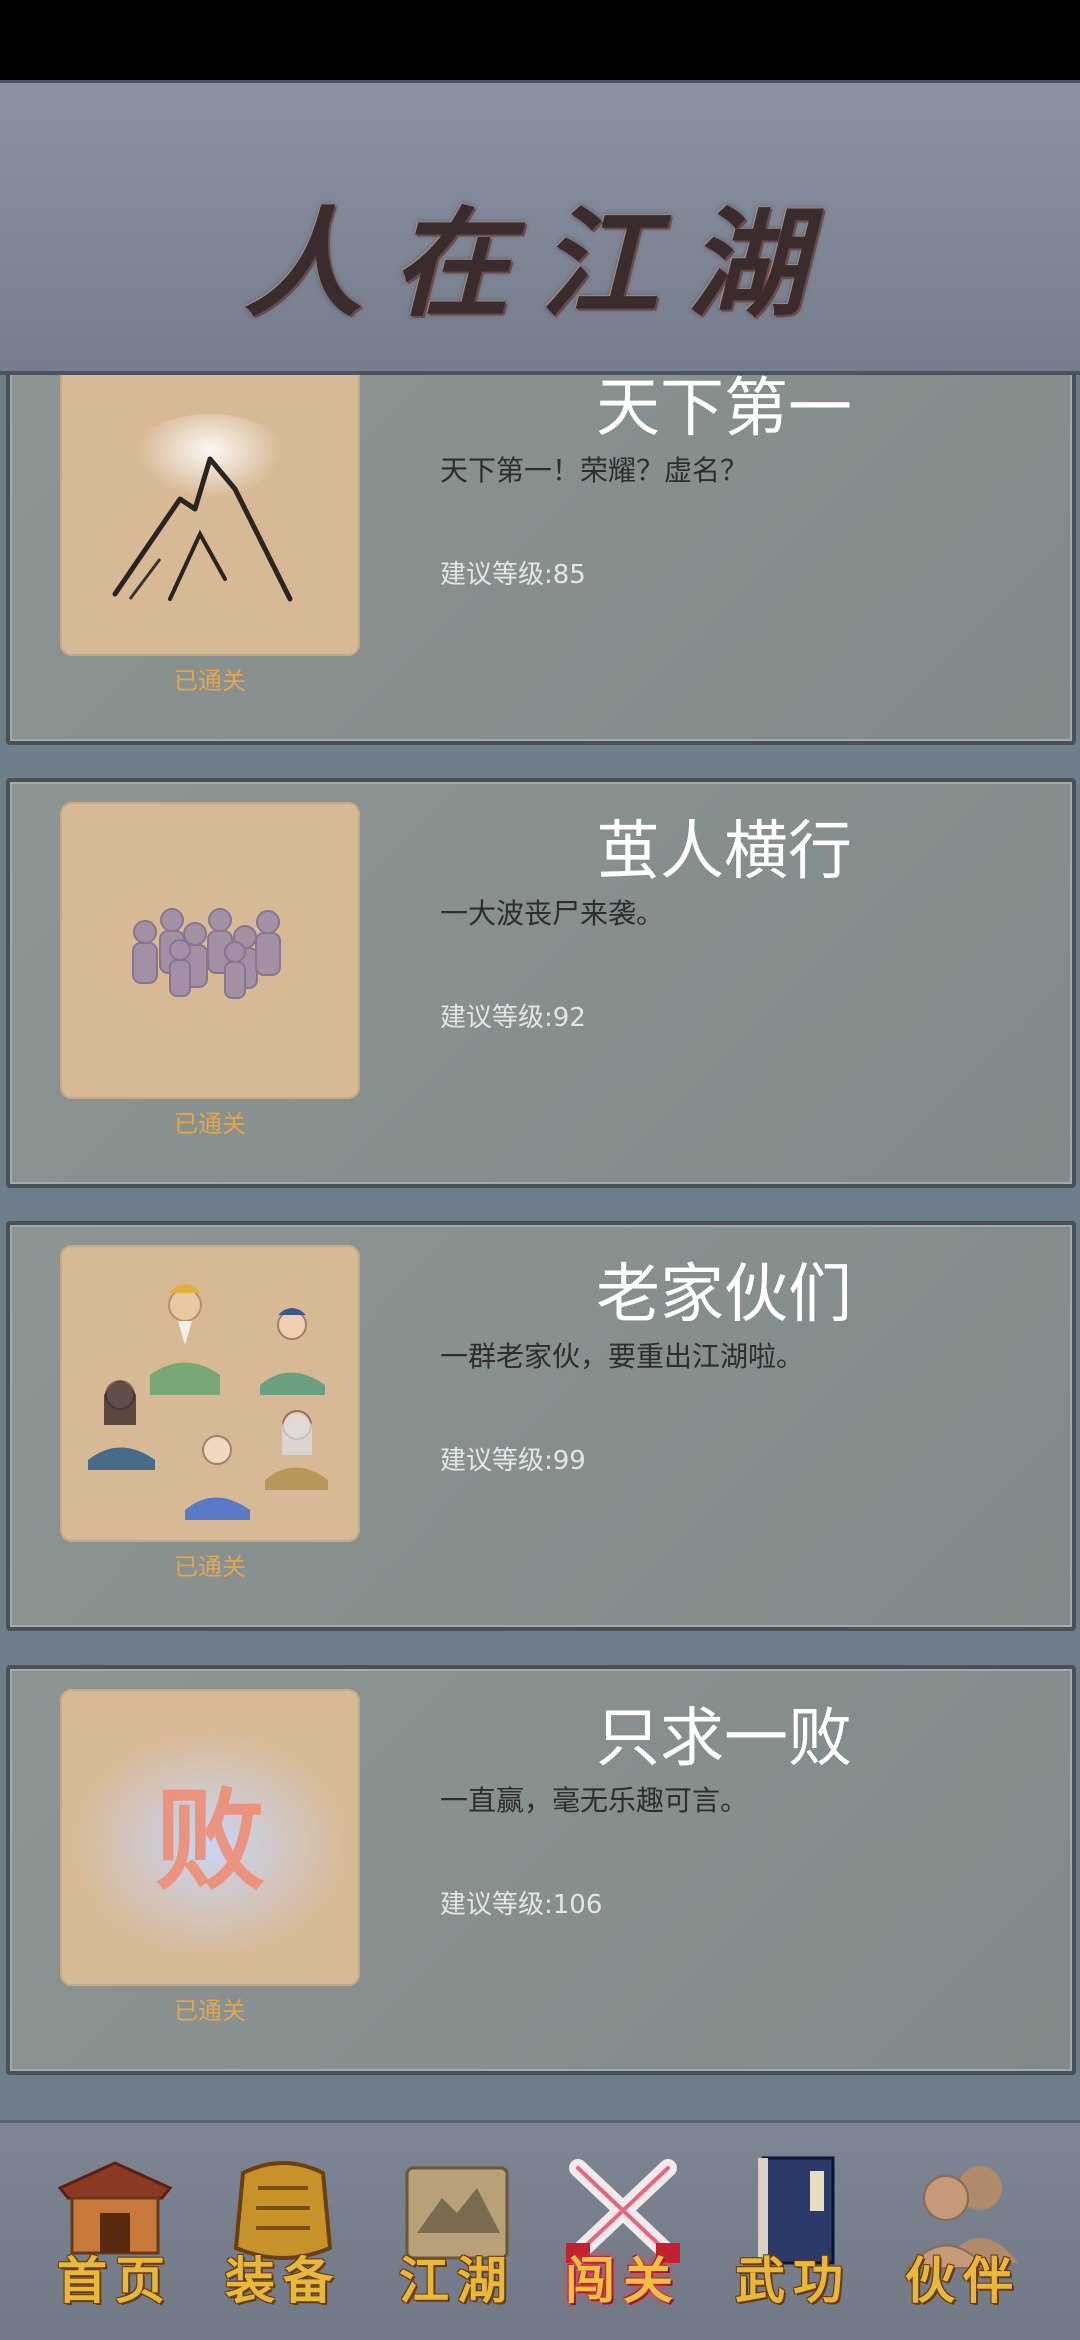  What do you see at coordinates (623, 2233) in the screenshot?
I see `nav-challenge: 闯关` at bounding box center [623, 2233].